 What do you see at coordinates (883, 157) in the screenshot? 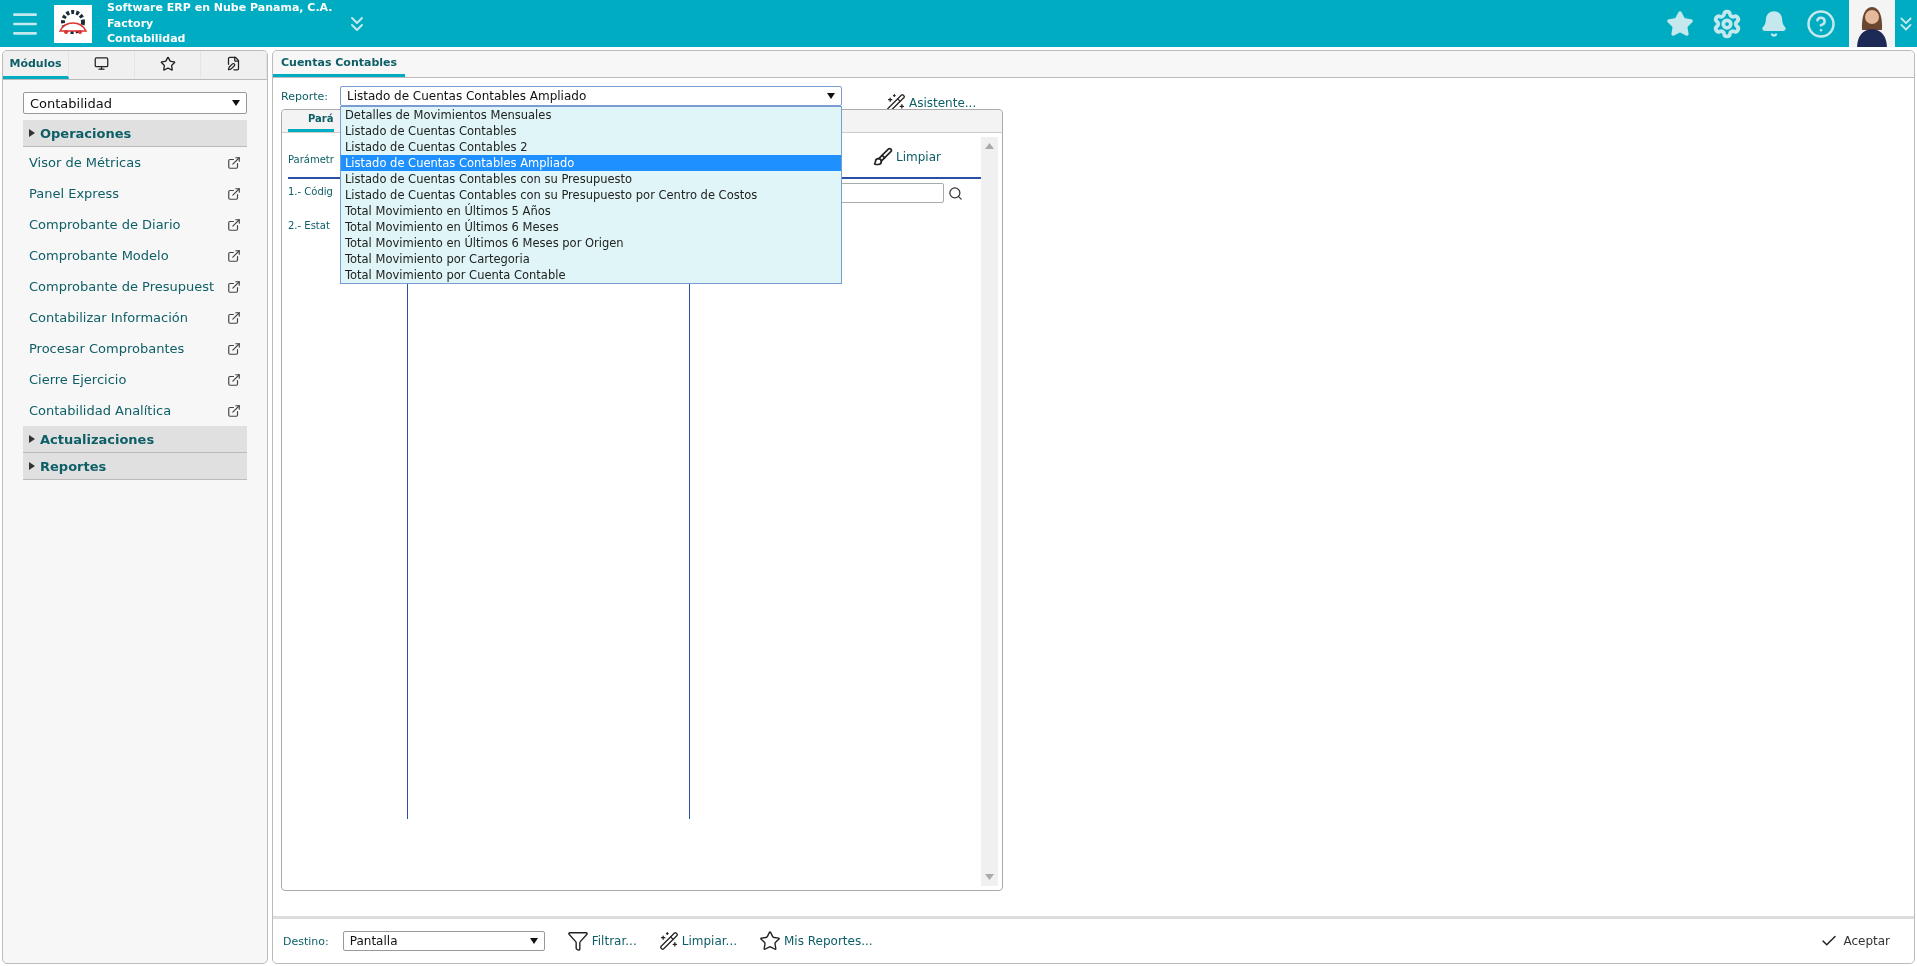
I see `broom-icon` at bounding box center [883, 157].